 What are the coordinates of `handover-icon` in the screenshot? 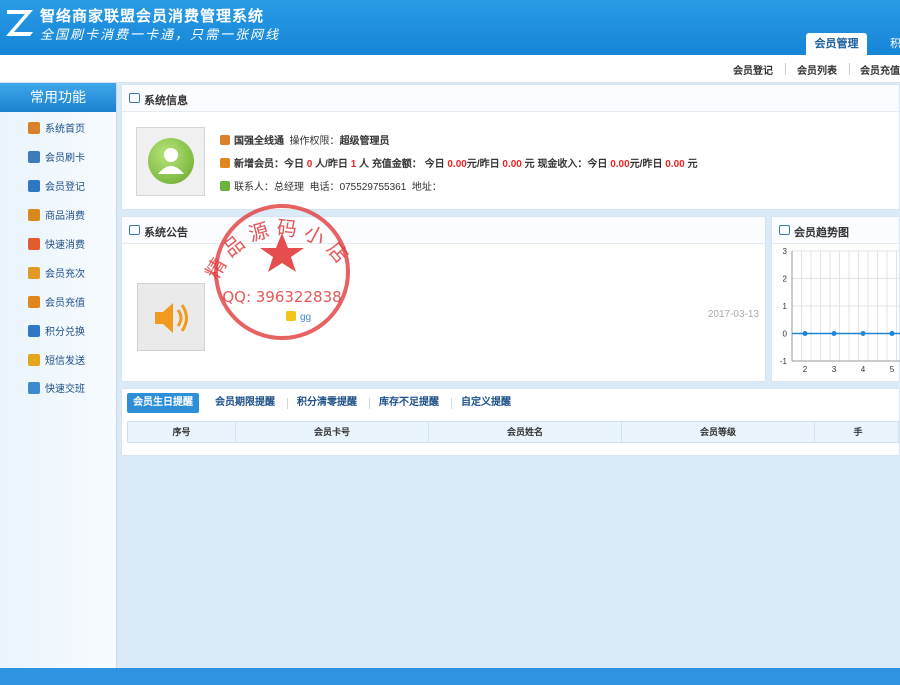 It's located at (34, 388).